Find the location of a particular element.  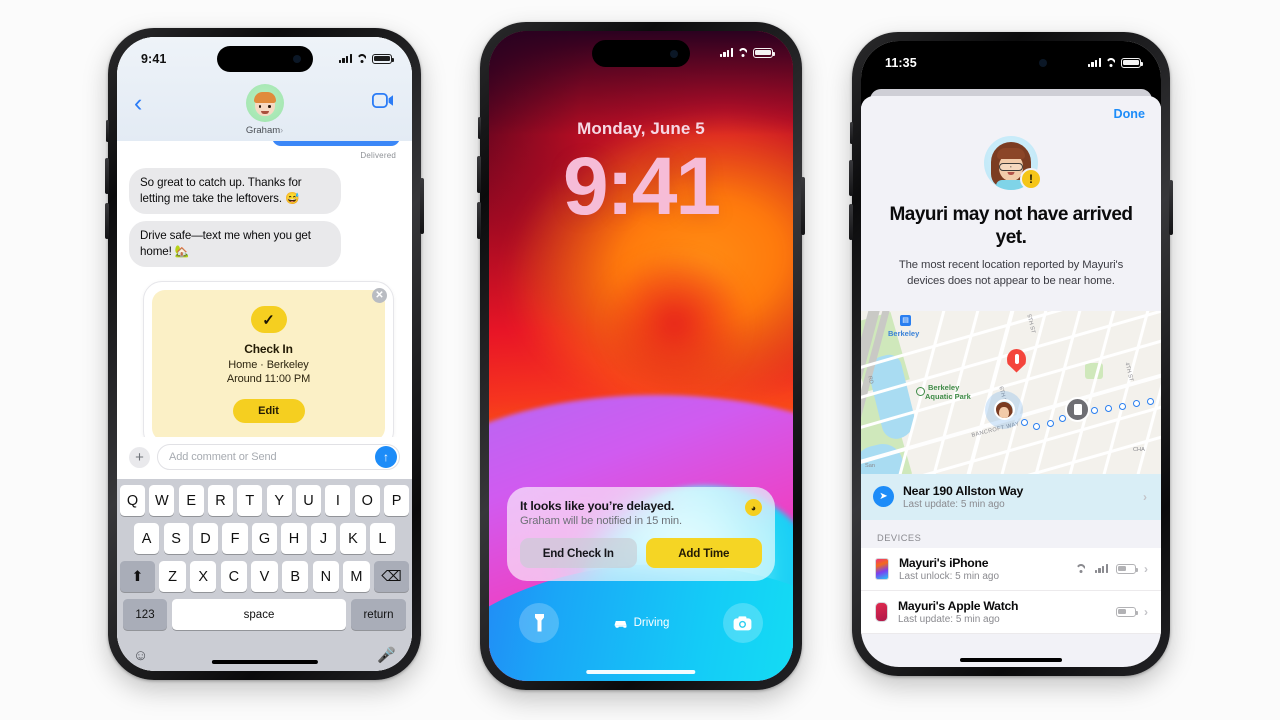

close-circle-icon: ✕ is located at coordinates (379, 296).